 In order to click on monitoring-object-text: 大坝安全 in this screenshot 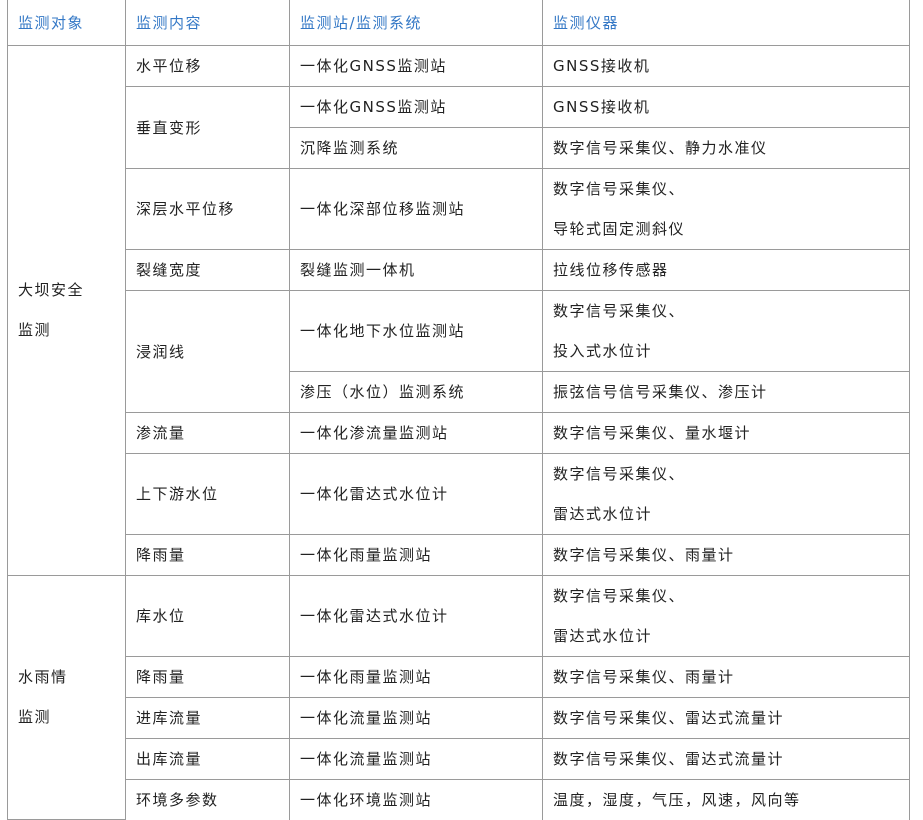, I will do `click(51, 290)`.